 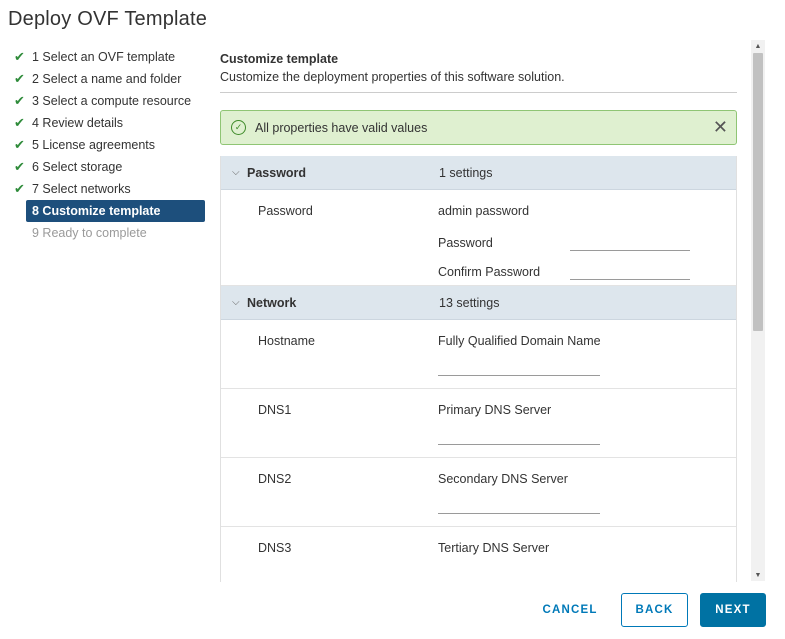 I want to click on group-count: 13 settings, so click(x=469, y=302).